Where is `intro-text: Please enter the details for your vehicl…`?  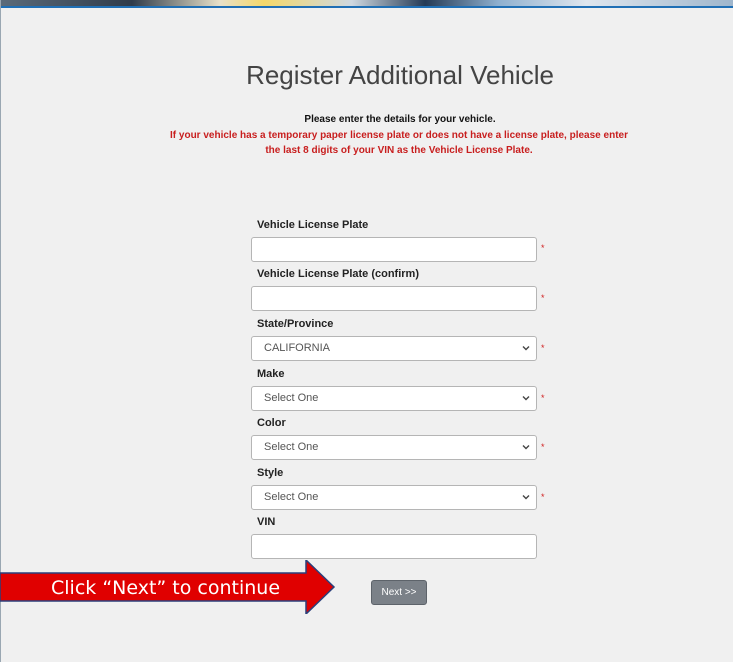
intro-text: Please enter the details for your vehicl… is located at coordinates (400, 119).